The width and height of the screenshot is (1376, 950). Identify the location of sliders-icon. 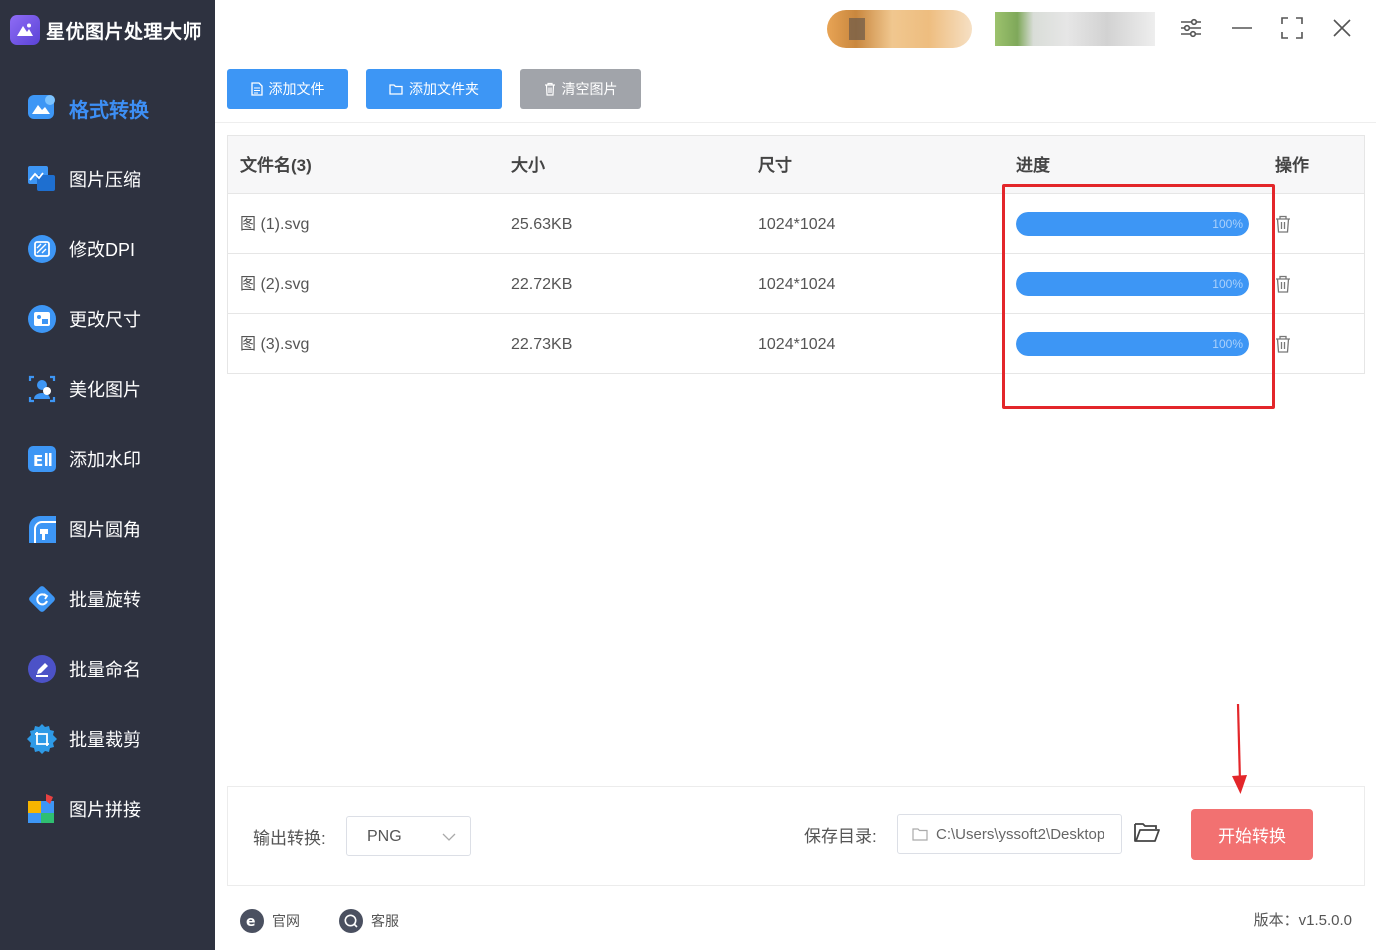
(1191, 30).